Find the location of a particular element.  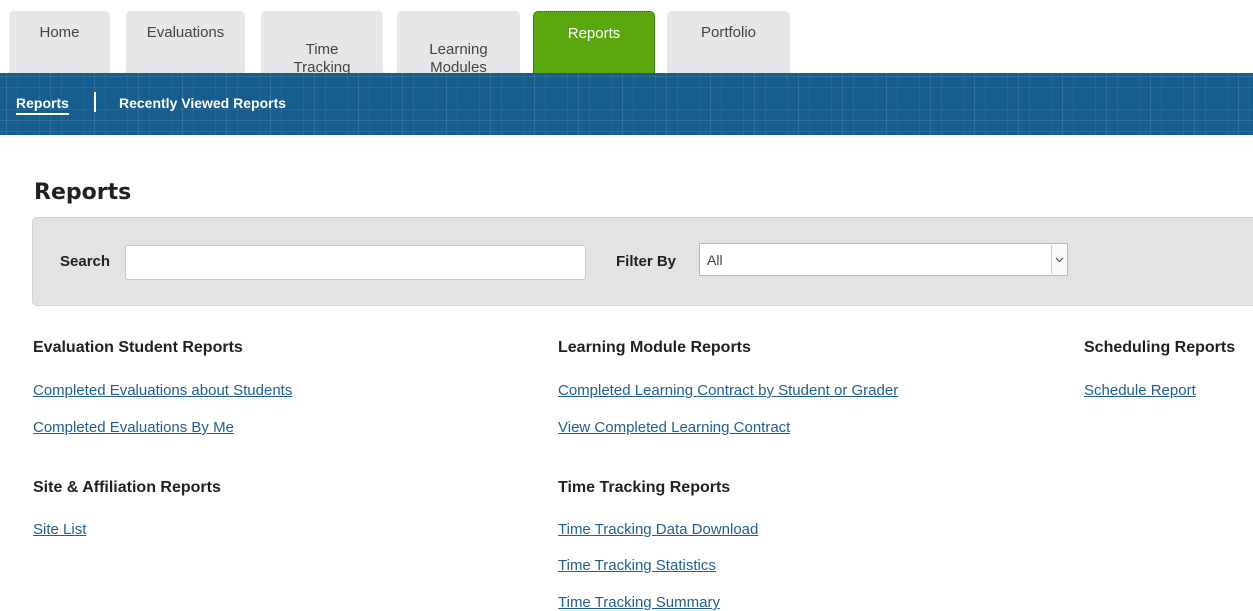

tab-label: Portfolio is located at coordinates (728, 32).